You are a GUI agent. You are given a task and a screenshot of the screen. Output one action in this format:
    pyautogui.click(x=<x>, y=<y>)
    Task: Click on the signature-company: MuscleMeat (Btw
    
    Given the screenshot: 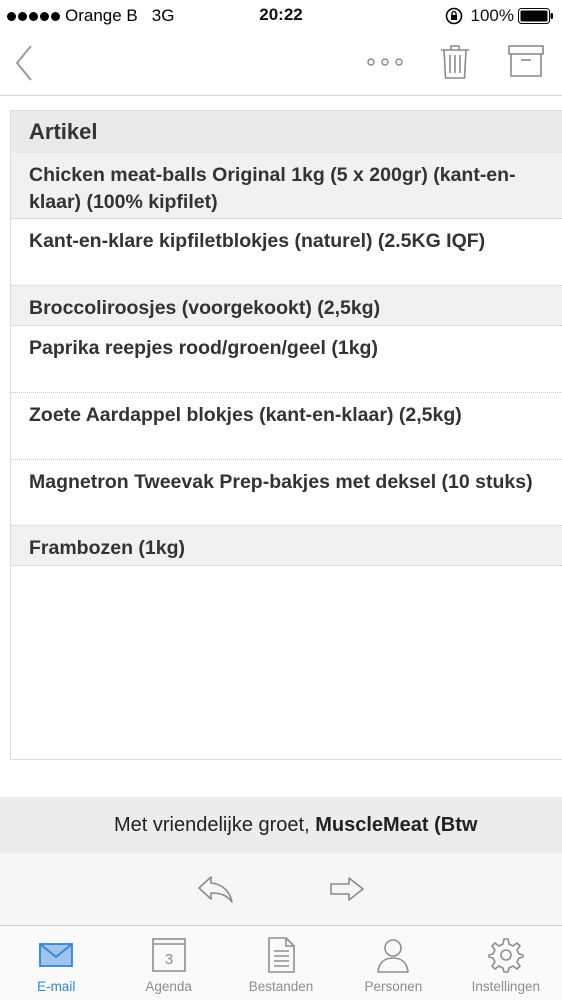 What is the action you would take?
    pyautogui.click(x=396, y=825)
    